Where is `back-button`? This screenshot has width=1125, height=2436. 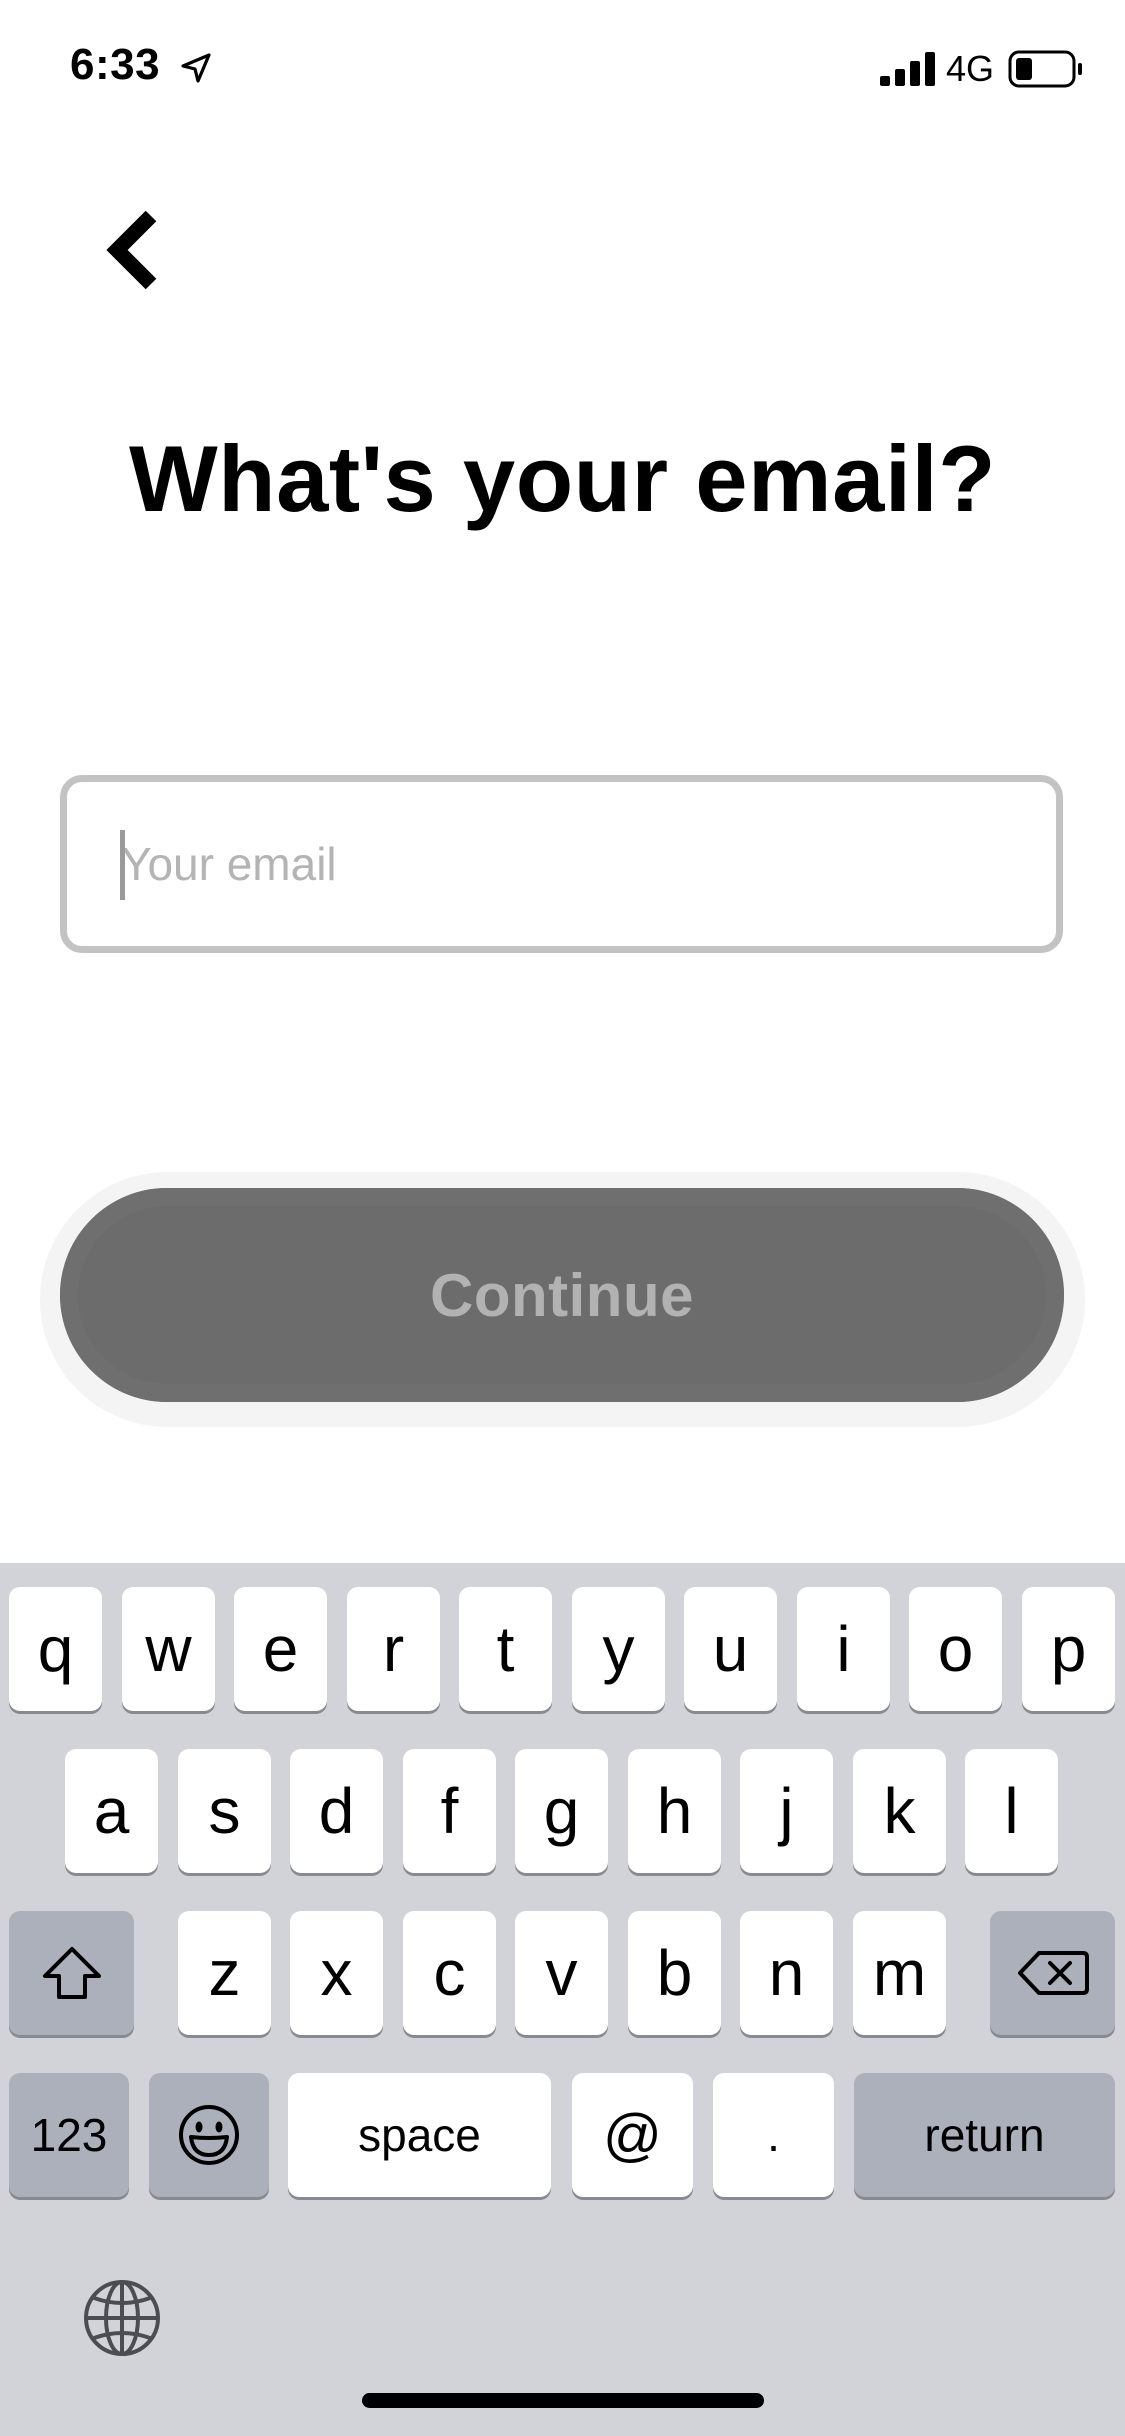
back-button is located at coordinates (133, 250).